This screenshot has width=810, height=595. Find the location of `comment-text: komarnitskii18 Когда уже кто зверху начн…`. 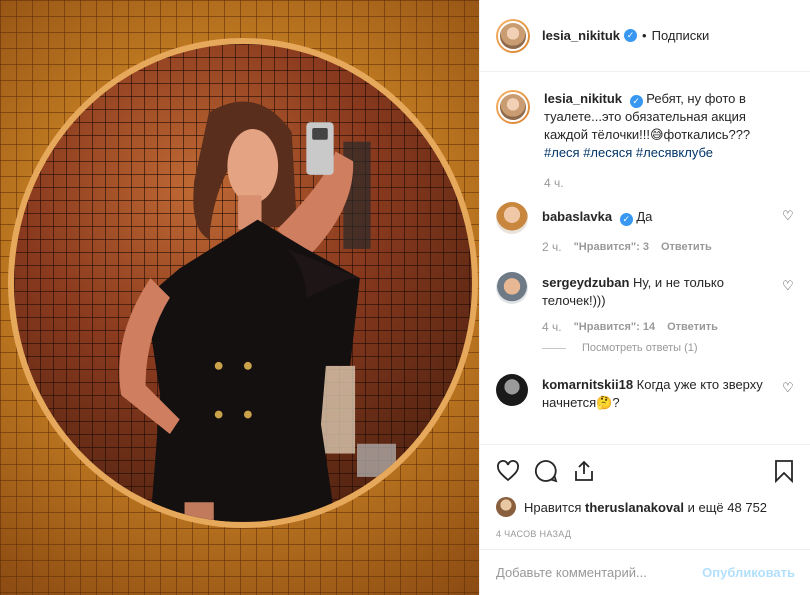

comment-text: komarnitskii18 Когда уже кто зверху начн… is located at coordinates (668, 393).